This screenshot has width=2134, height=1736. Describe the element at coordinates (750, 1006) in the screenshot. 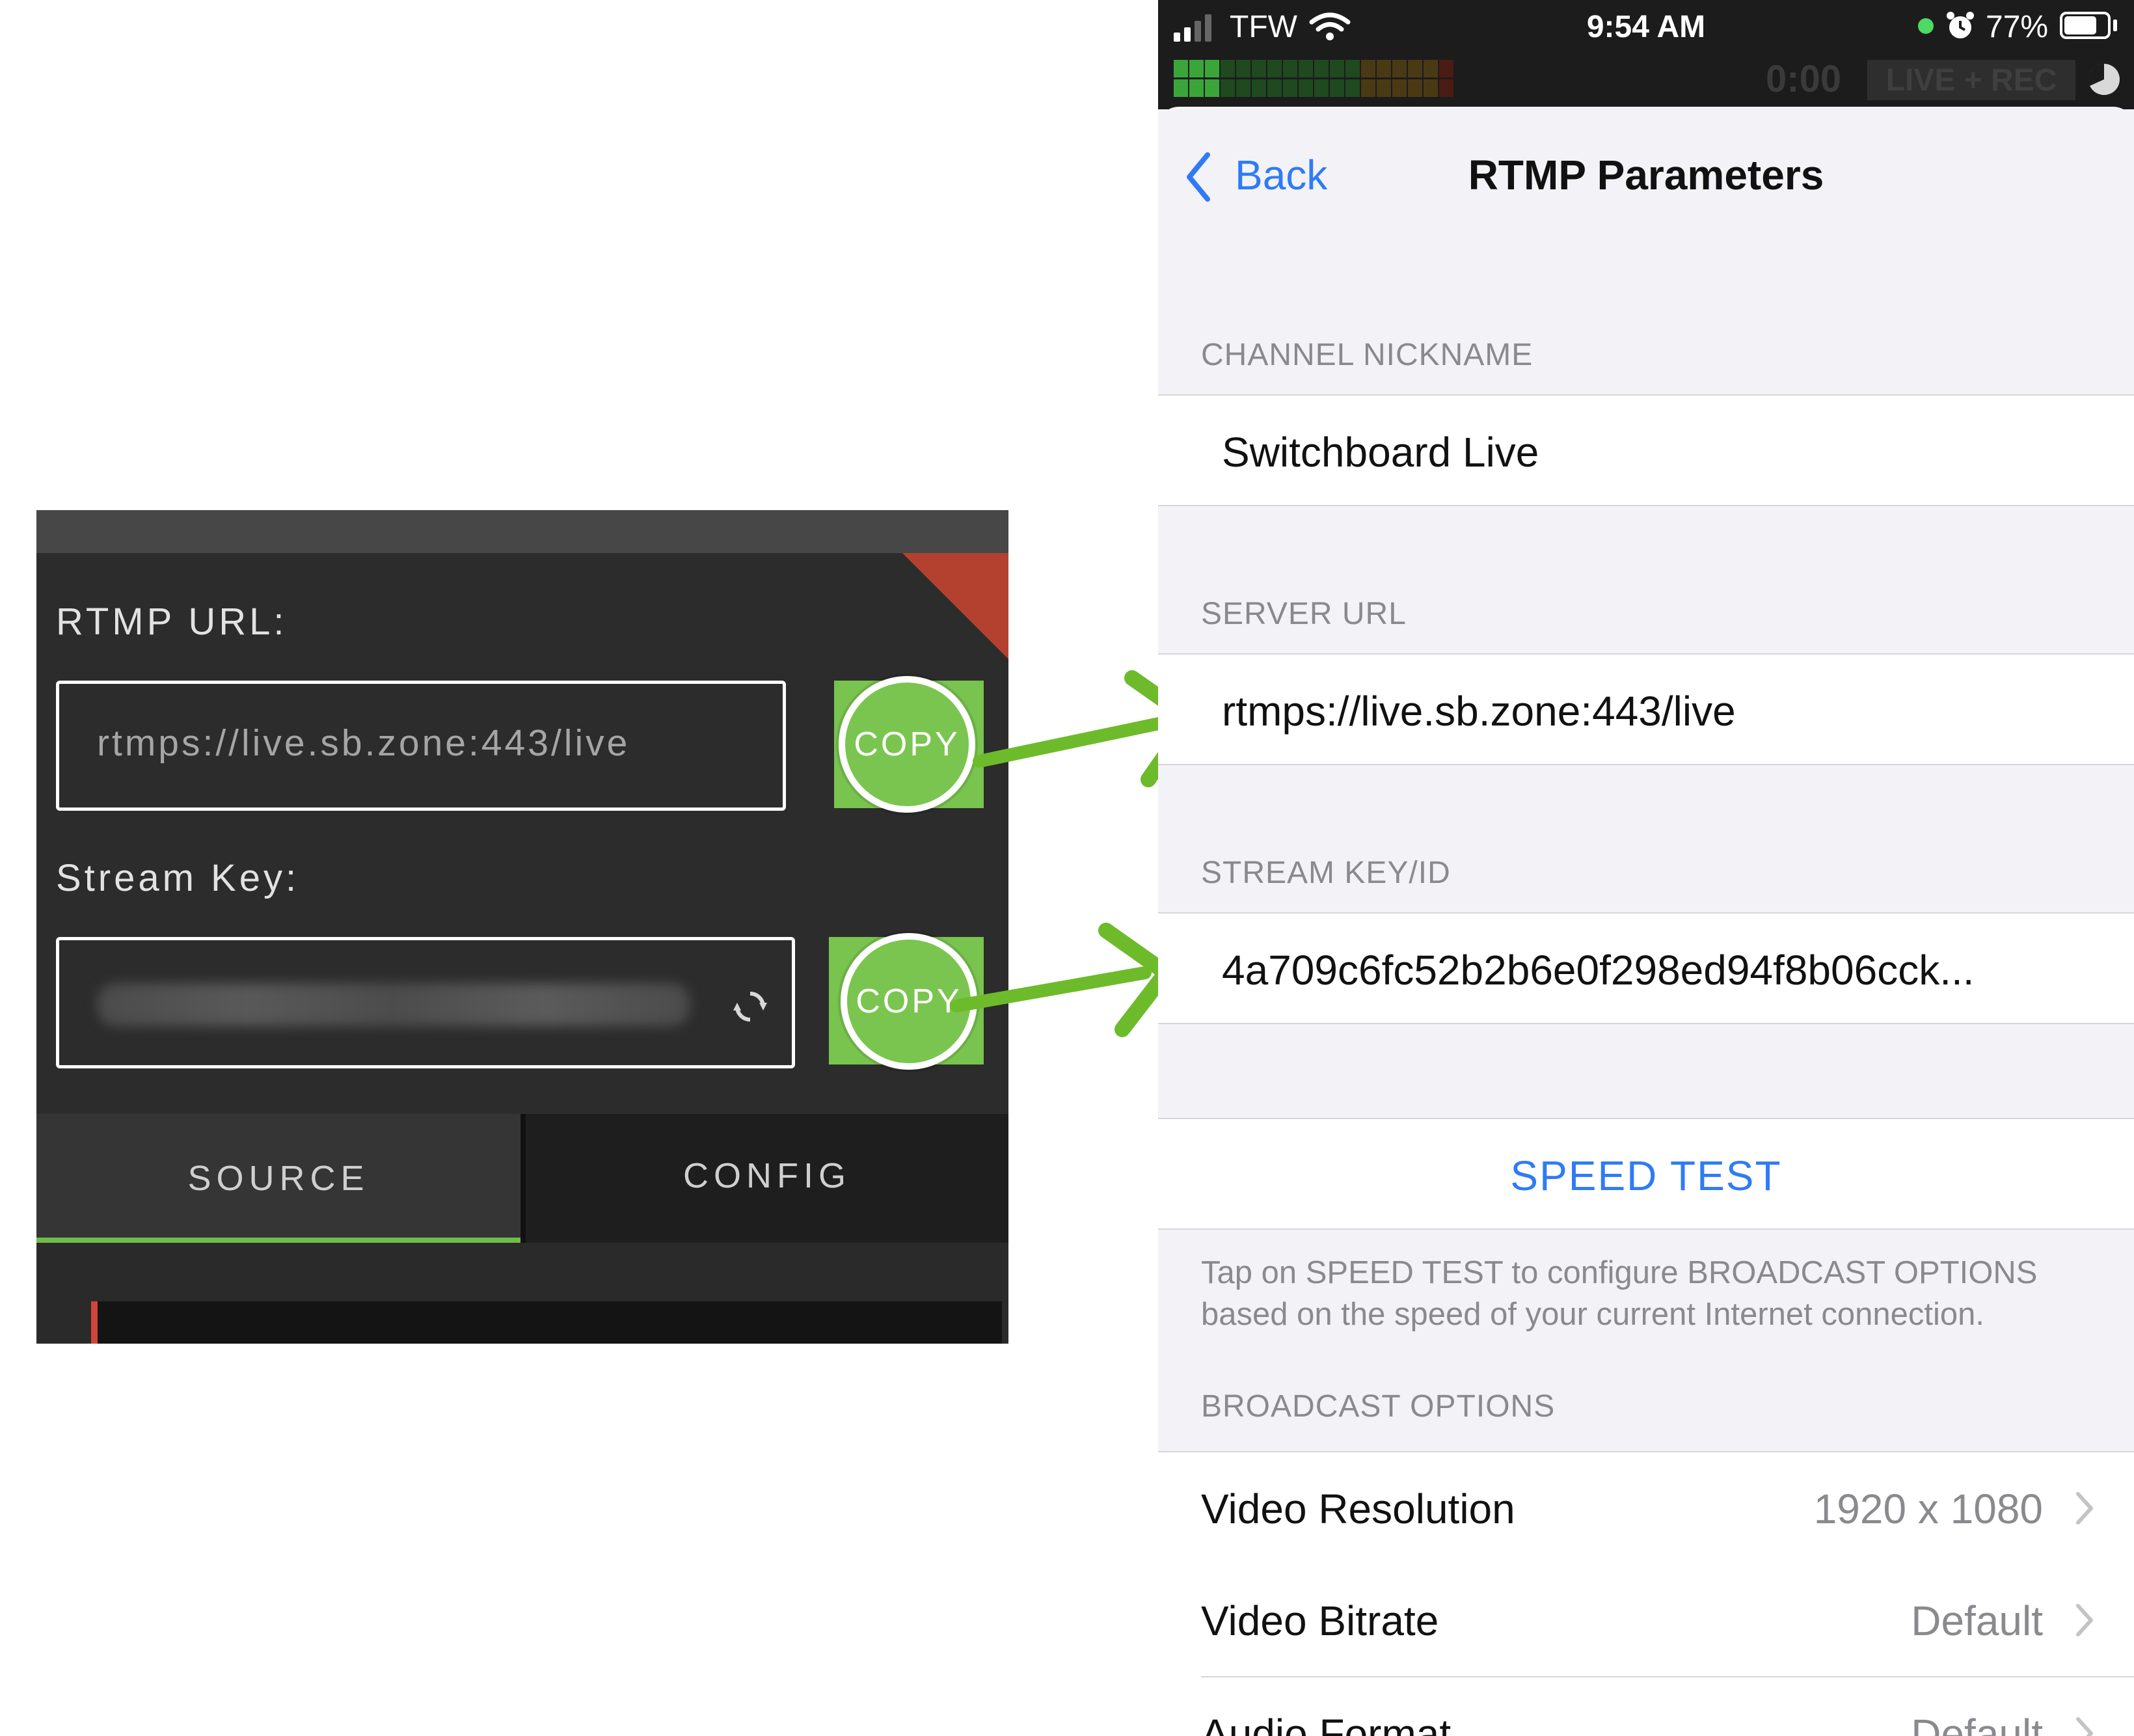

I see `refresh-icon` at that location.